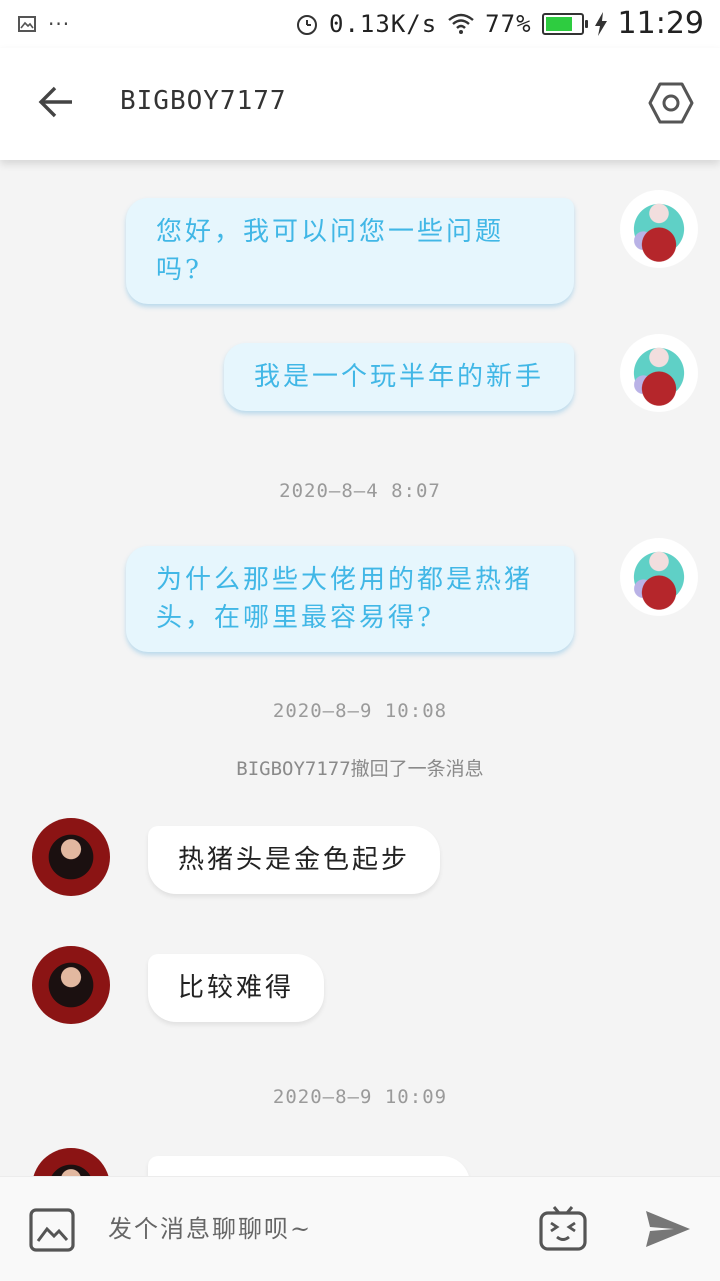 Image resolution: width=720 pixels, height=1281 pixels. Describe the element at coordinates (461, 23) in the screenshot. I see `wifi-icon` at that location.